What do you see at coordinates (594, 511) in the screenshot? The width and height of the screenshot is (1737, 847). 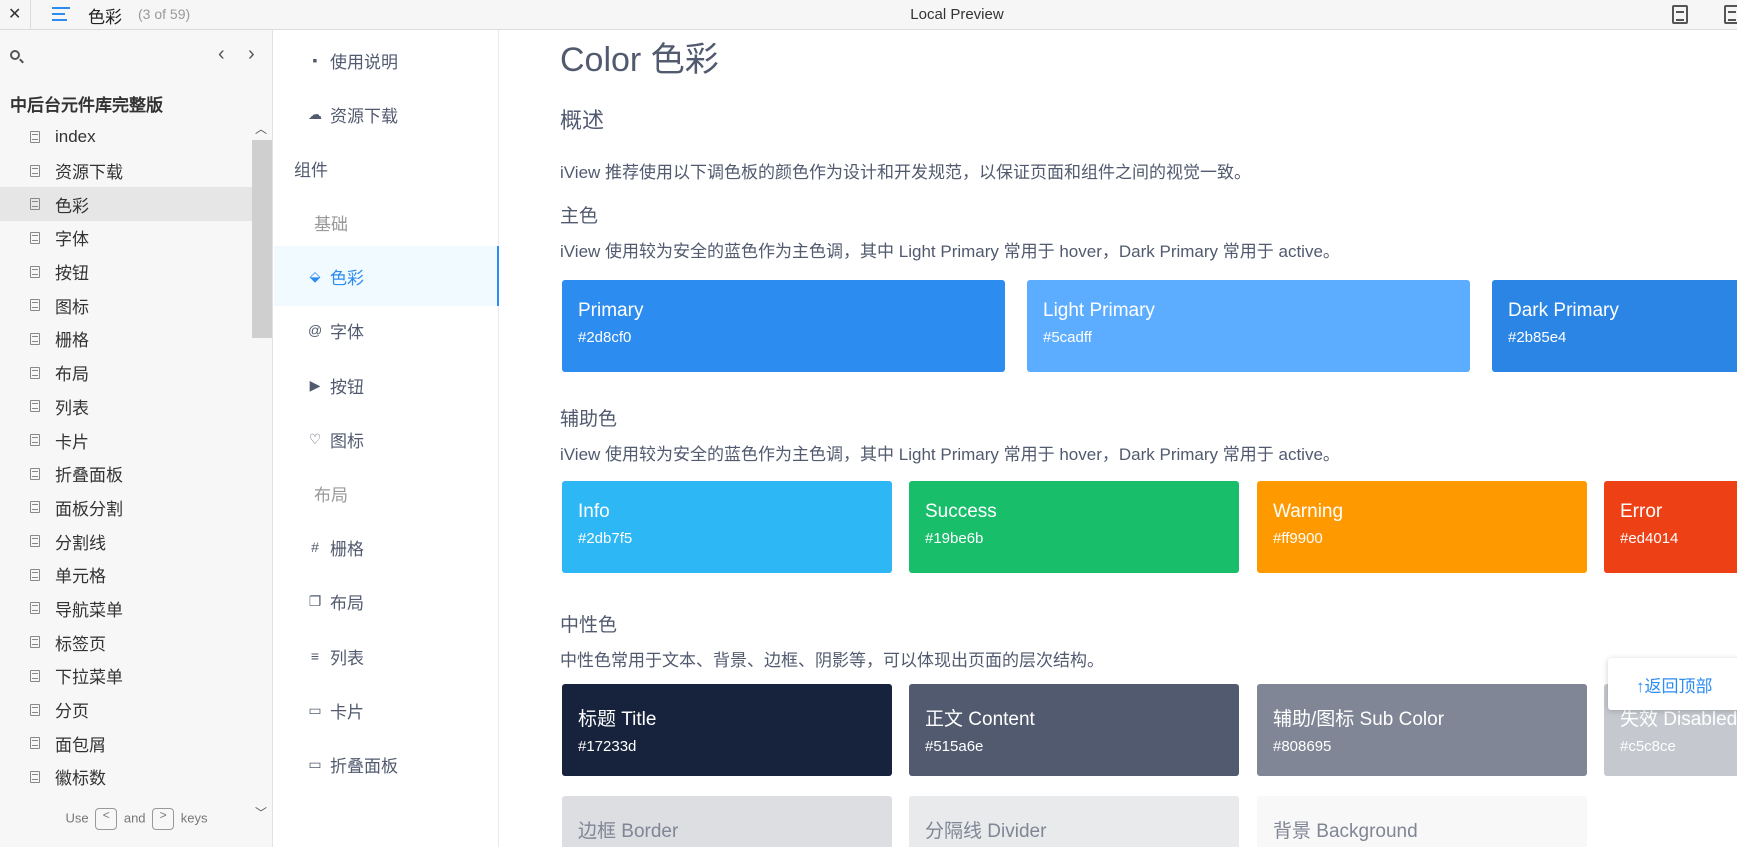 I see `color-name: Info` at bounding box center [594, 511].